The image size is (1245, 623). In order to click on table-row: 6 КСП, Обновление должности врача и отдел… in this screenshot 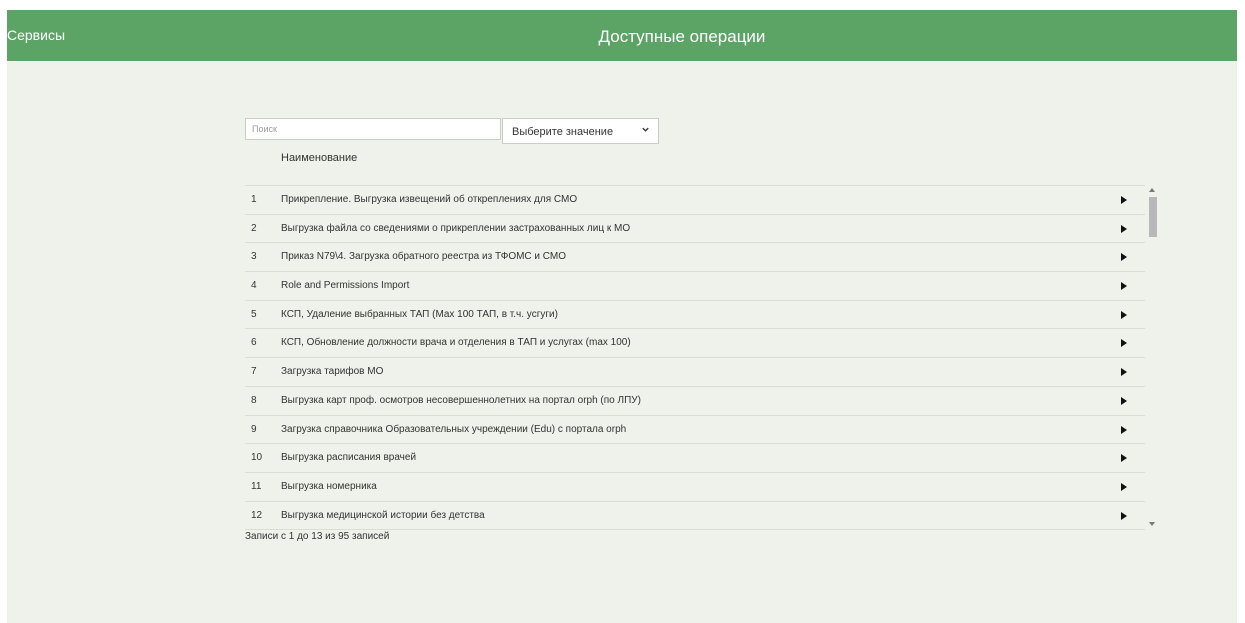, I will do `click(695, 344)`.